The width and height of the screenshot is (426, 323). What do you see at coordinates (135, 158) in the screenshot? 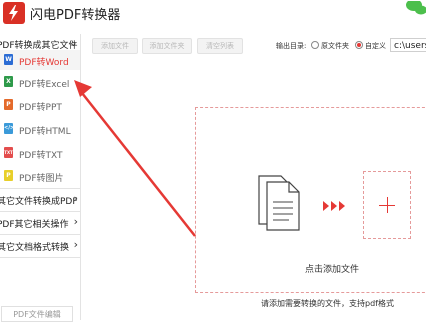
I see `annotation-arrow` at bounding box center [135, 158].